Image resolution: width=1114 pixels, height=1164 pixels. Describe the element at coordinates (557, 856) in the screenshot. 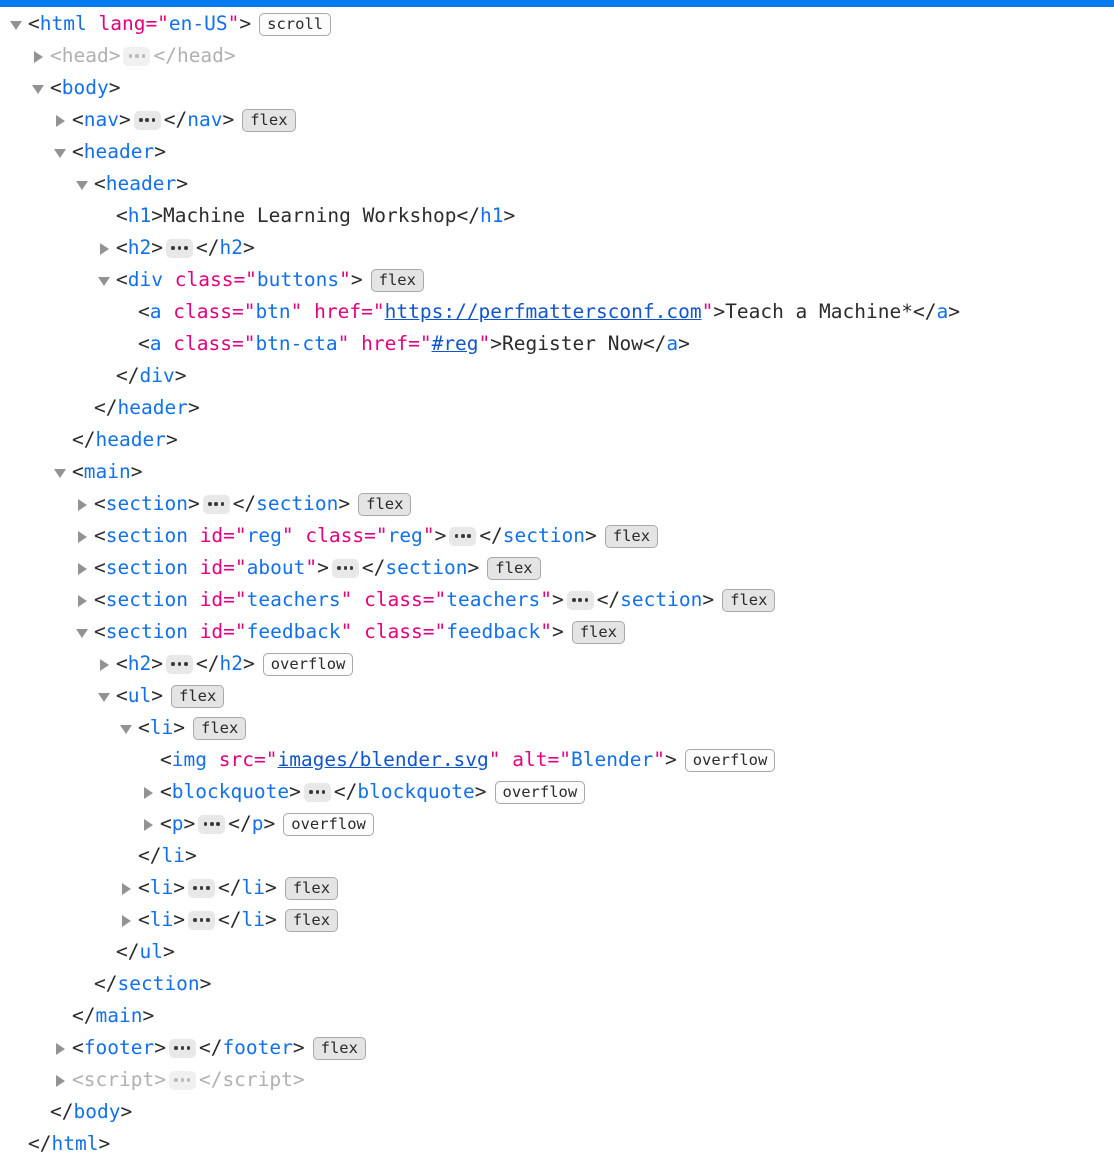

I see `dom-row: </li >` at that location.